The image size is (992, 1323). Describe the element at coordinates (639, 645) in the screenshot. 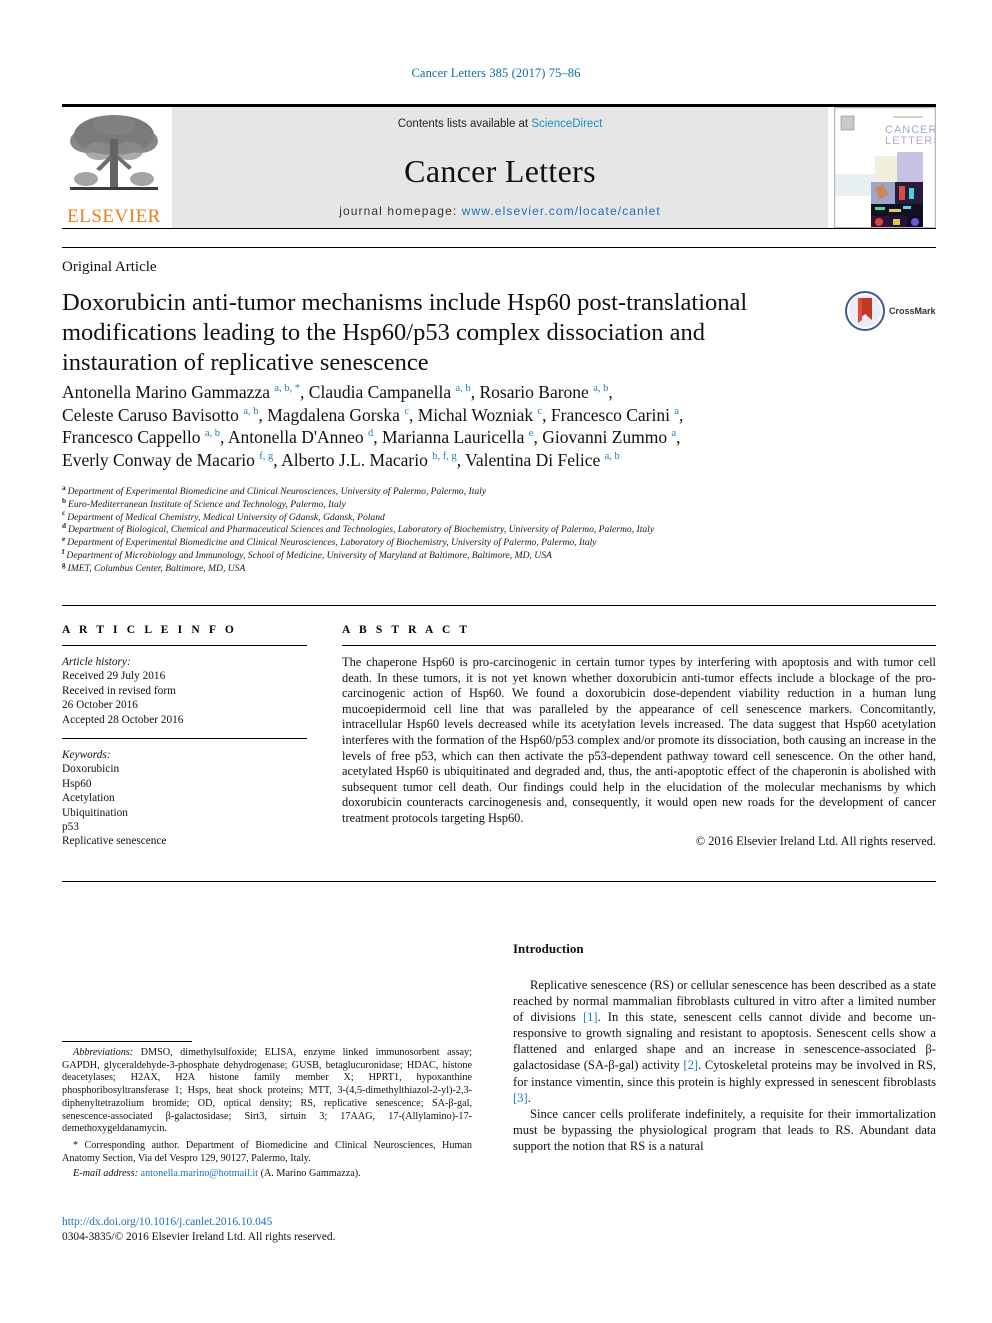

I see `abstract-rule` at that location.